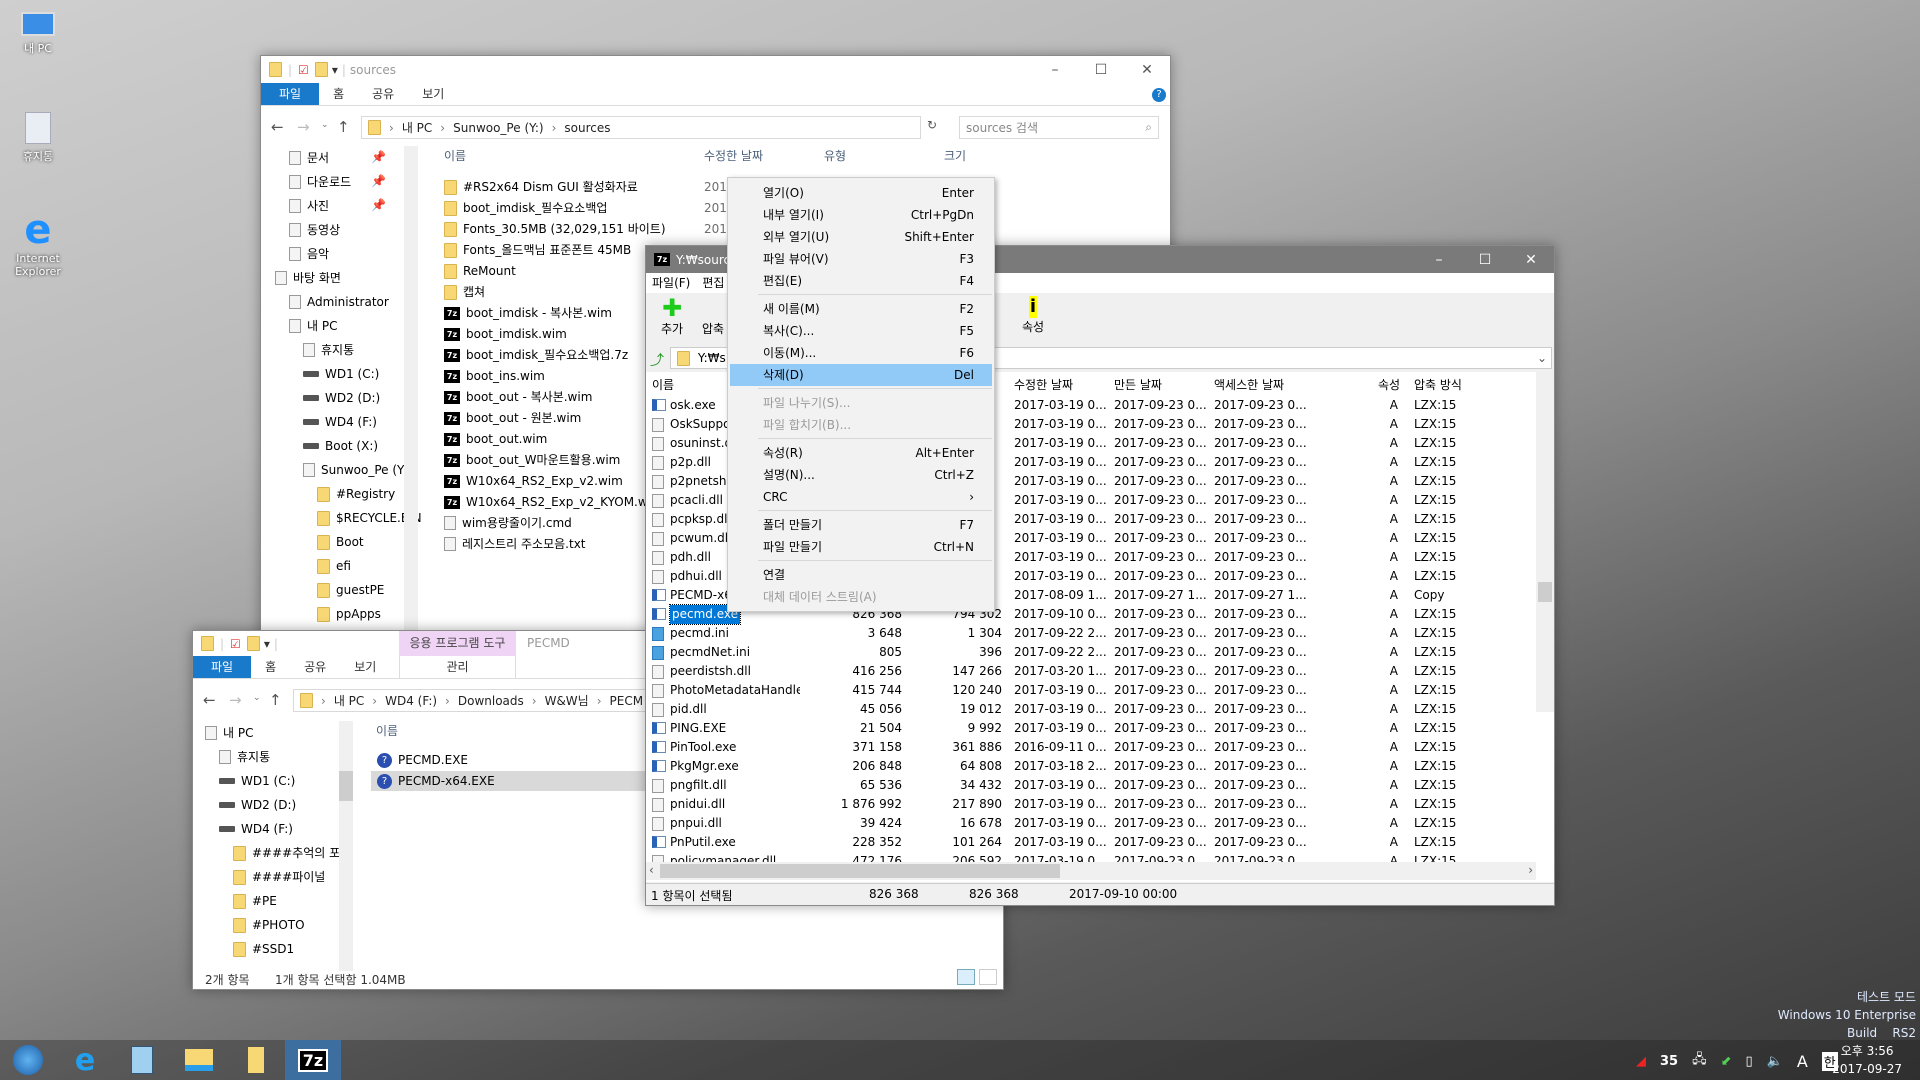 This screenshot has width=1920, height=1080. I want to click on file-row: #RS2x64 Dism GUI 활성화자료, so click(541, 187).